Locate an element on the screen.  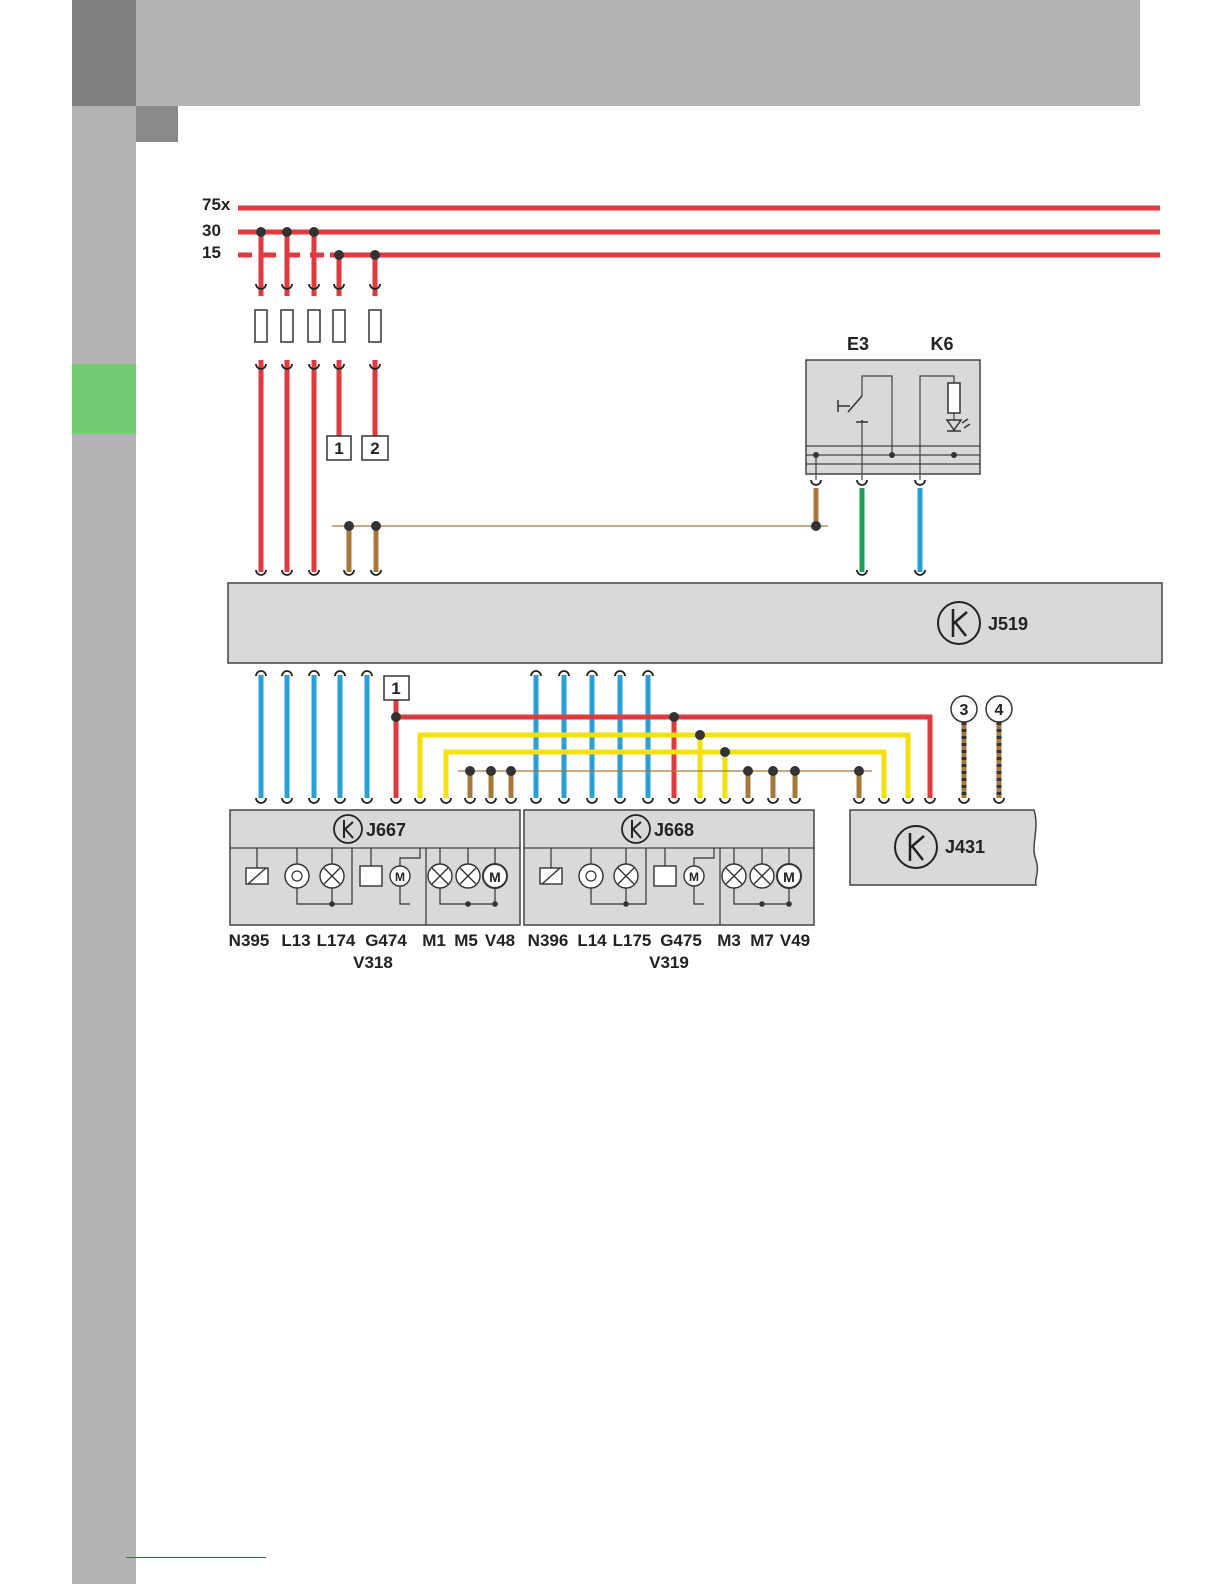
component-label: L175 is located at coordinates (632, 940).